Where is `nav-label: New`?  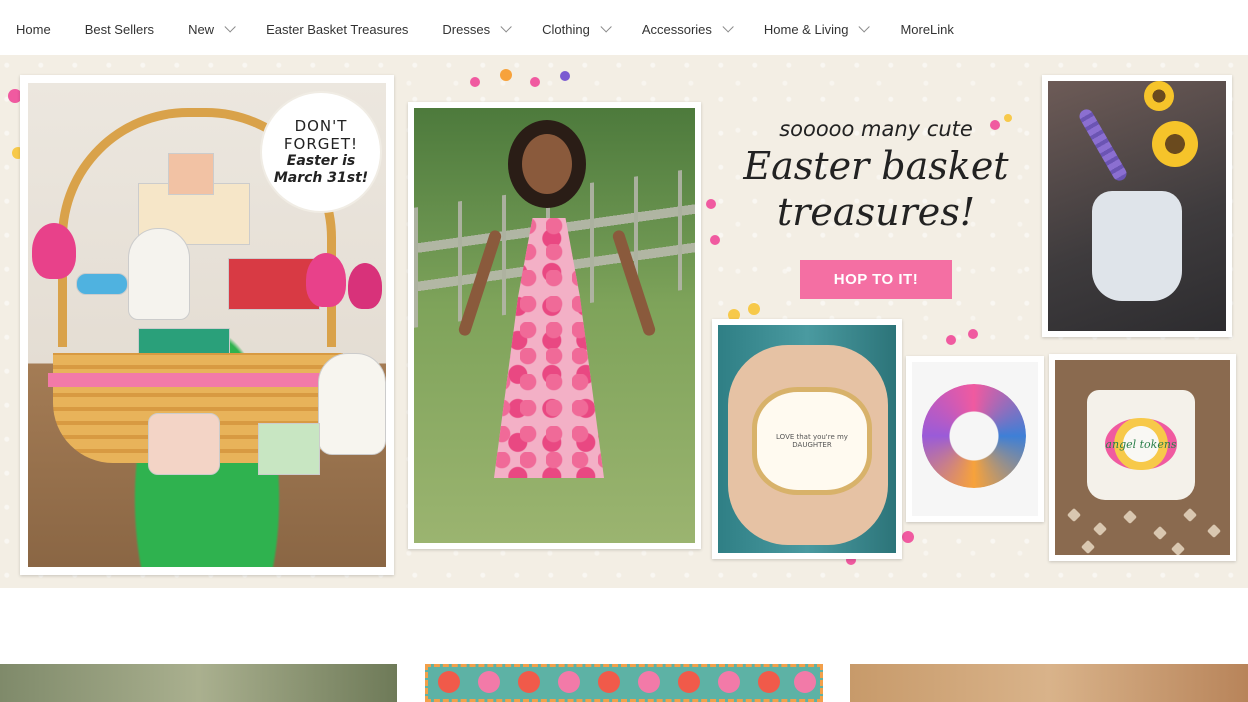 nav-label: New is located at coordinates (201, 29).